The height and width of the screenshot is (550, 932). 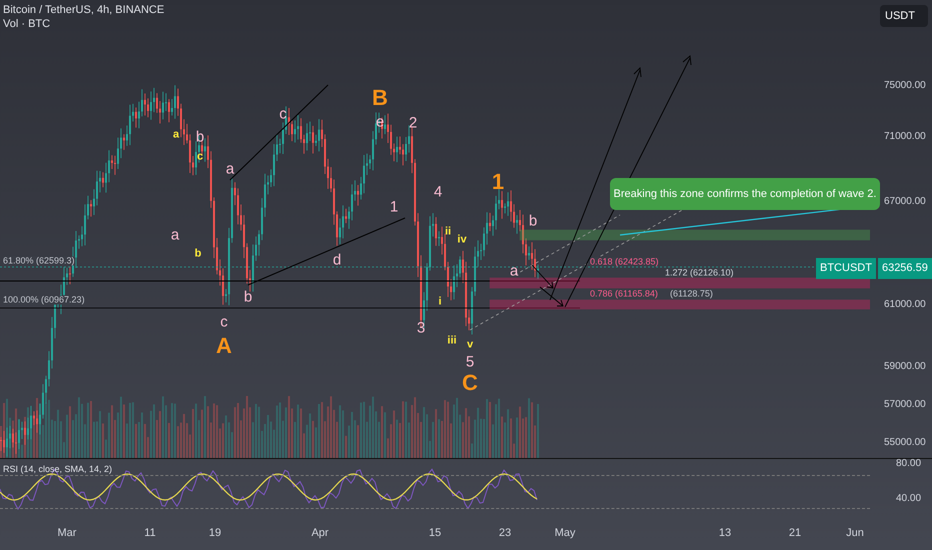 What do you see at coordinates (905, 443) in the screenshot?
I see `price-axis-label: 55000.00` at bounding box center [905, 443].